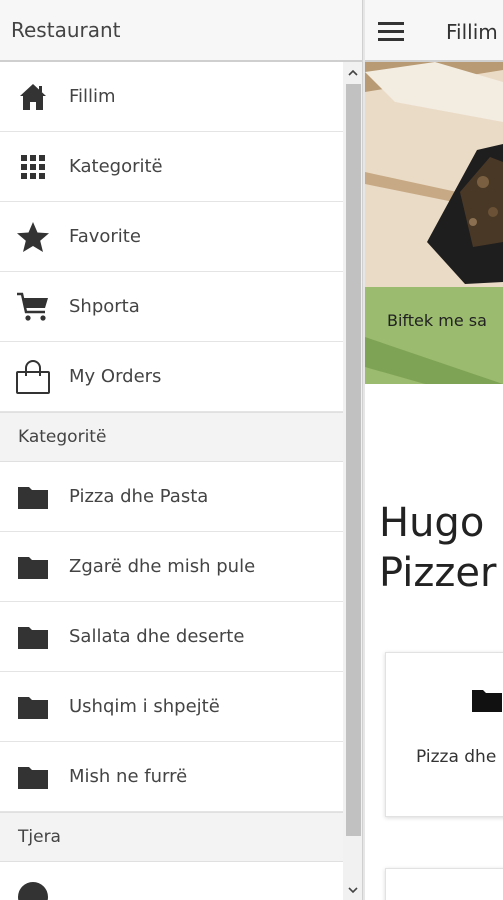  What do you see at coordinates (181, 31) in the screenshot?
I see `drawer-header: Restaurant` at bounding box center [181, 31].